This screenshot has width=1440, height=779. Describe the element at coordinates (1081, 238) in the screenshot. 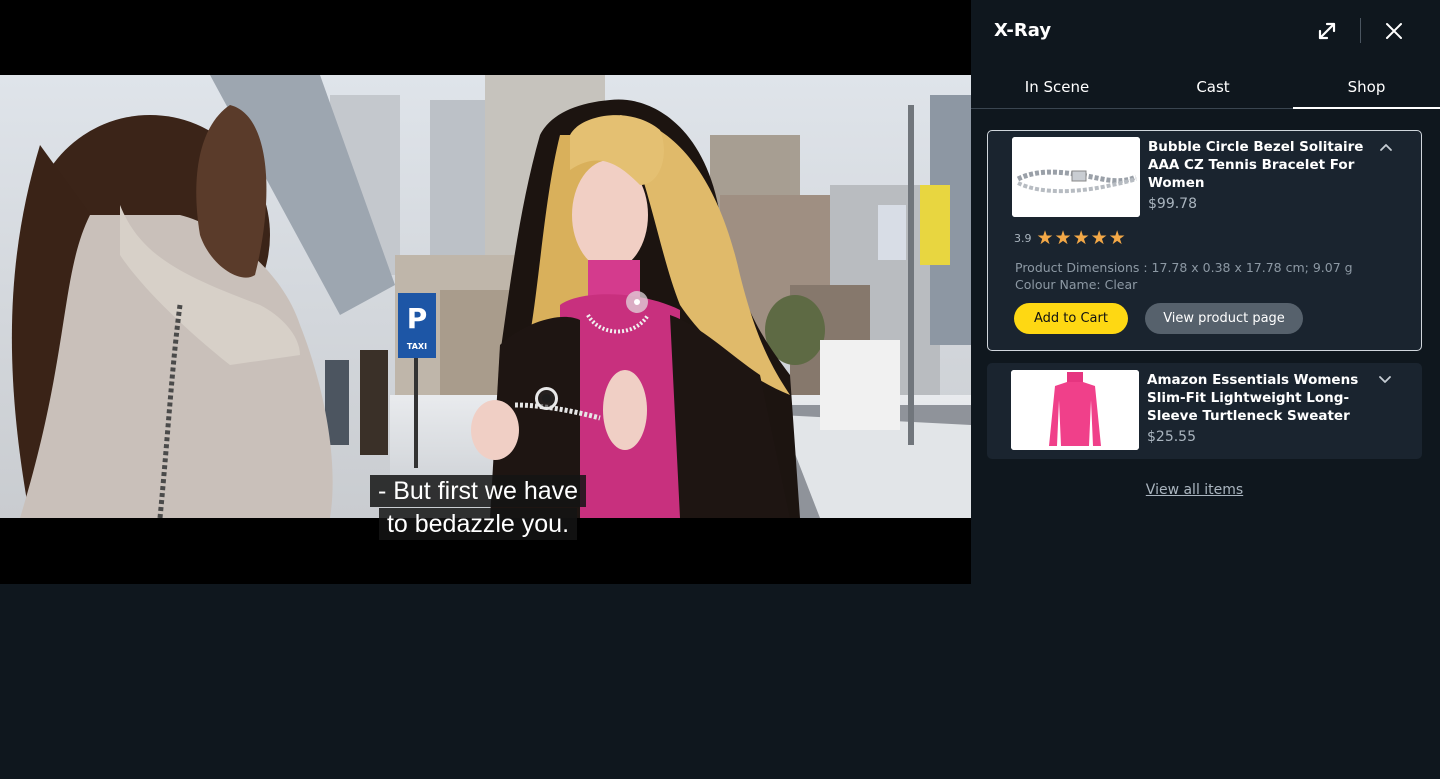

I see `star-rating-icon: ★★★★★` at that location.